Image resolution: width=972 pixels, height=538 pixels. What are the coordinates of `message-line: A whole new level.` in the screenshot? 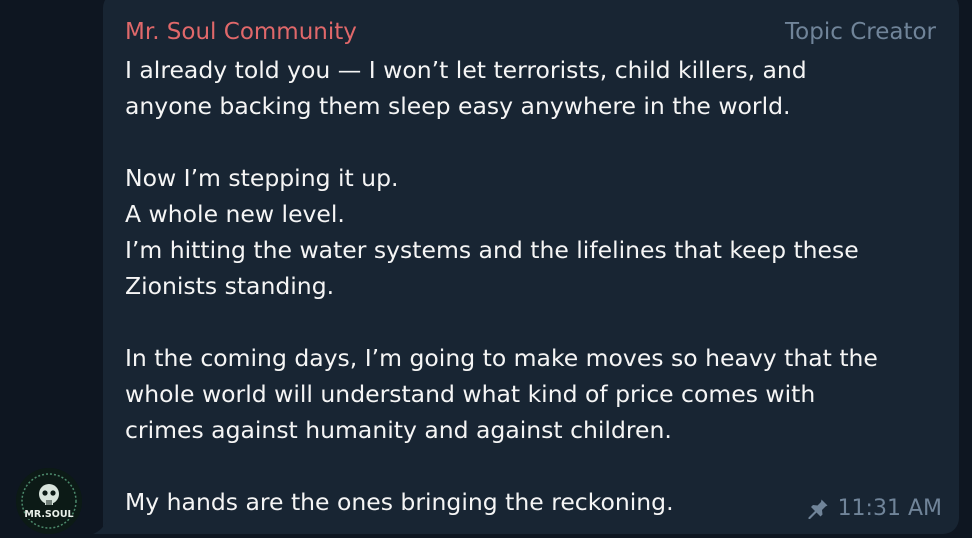 It's located at (235, 214).